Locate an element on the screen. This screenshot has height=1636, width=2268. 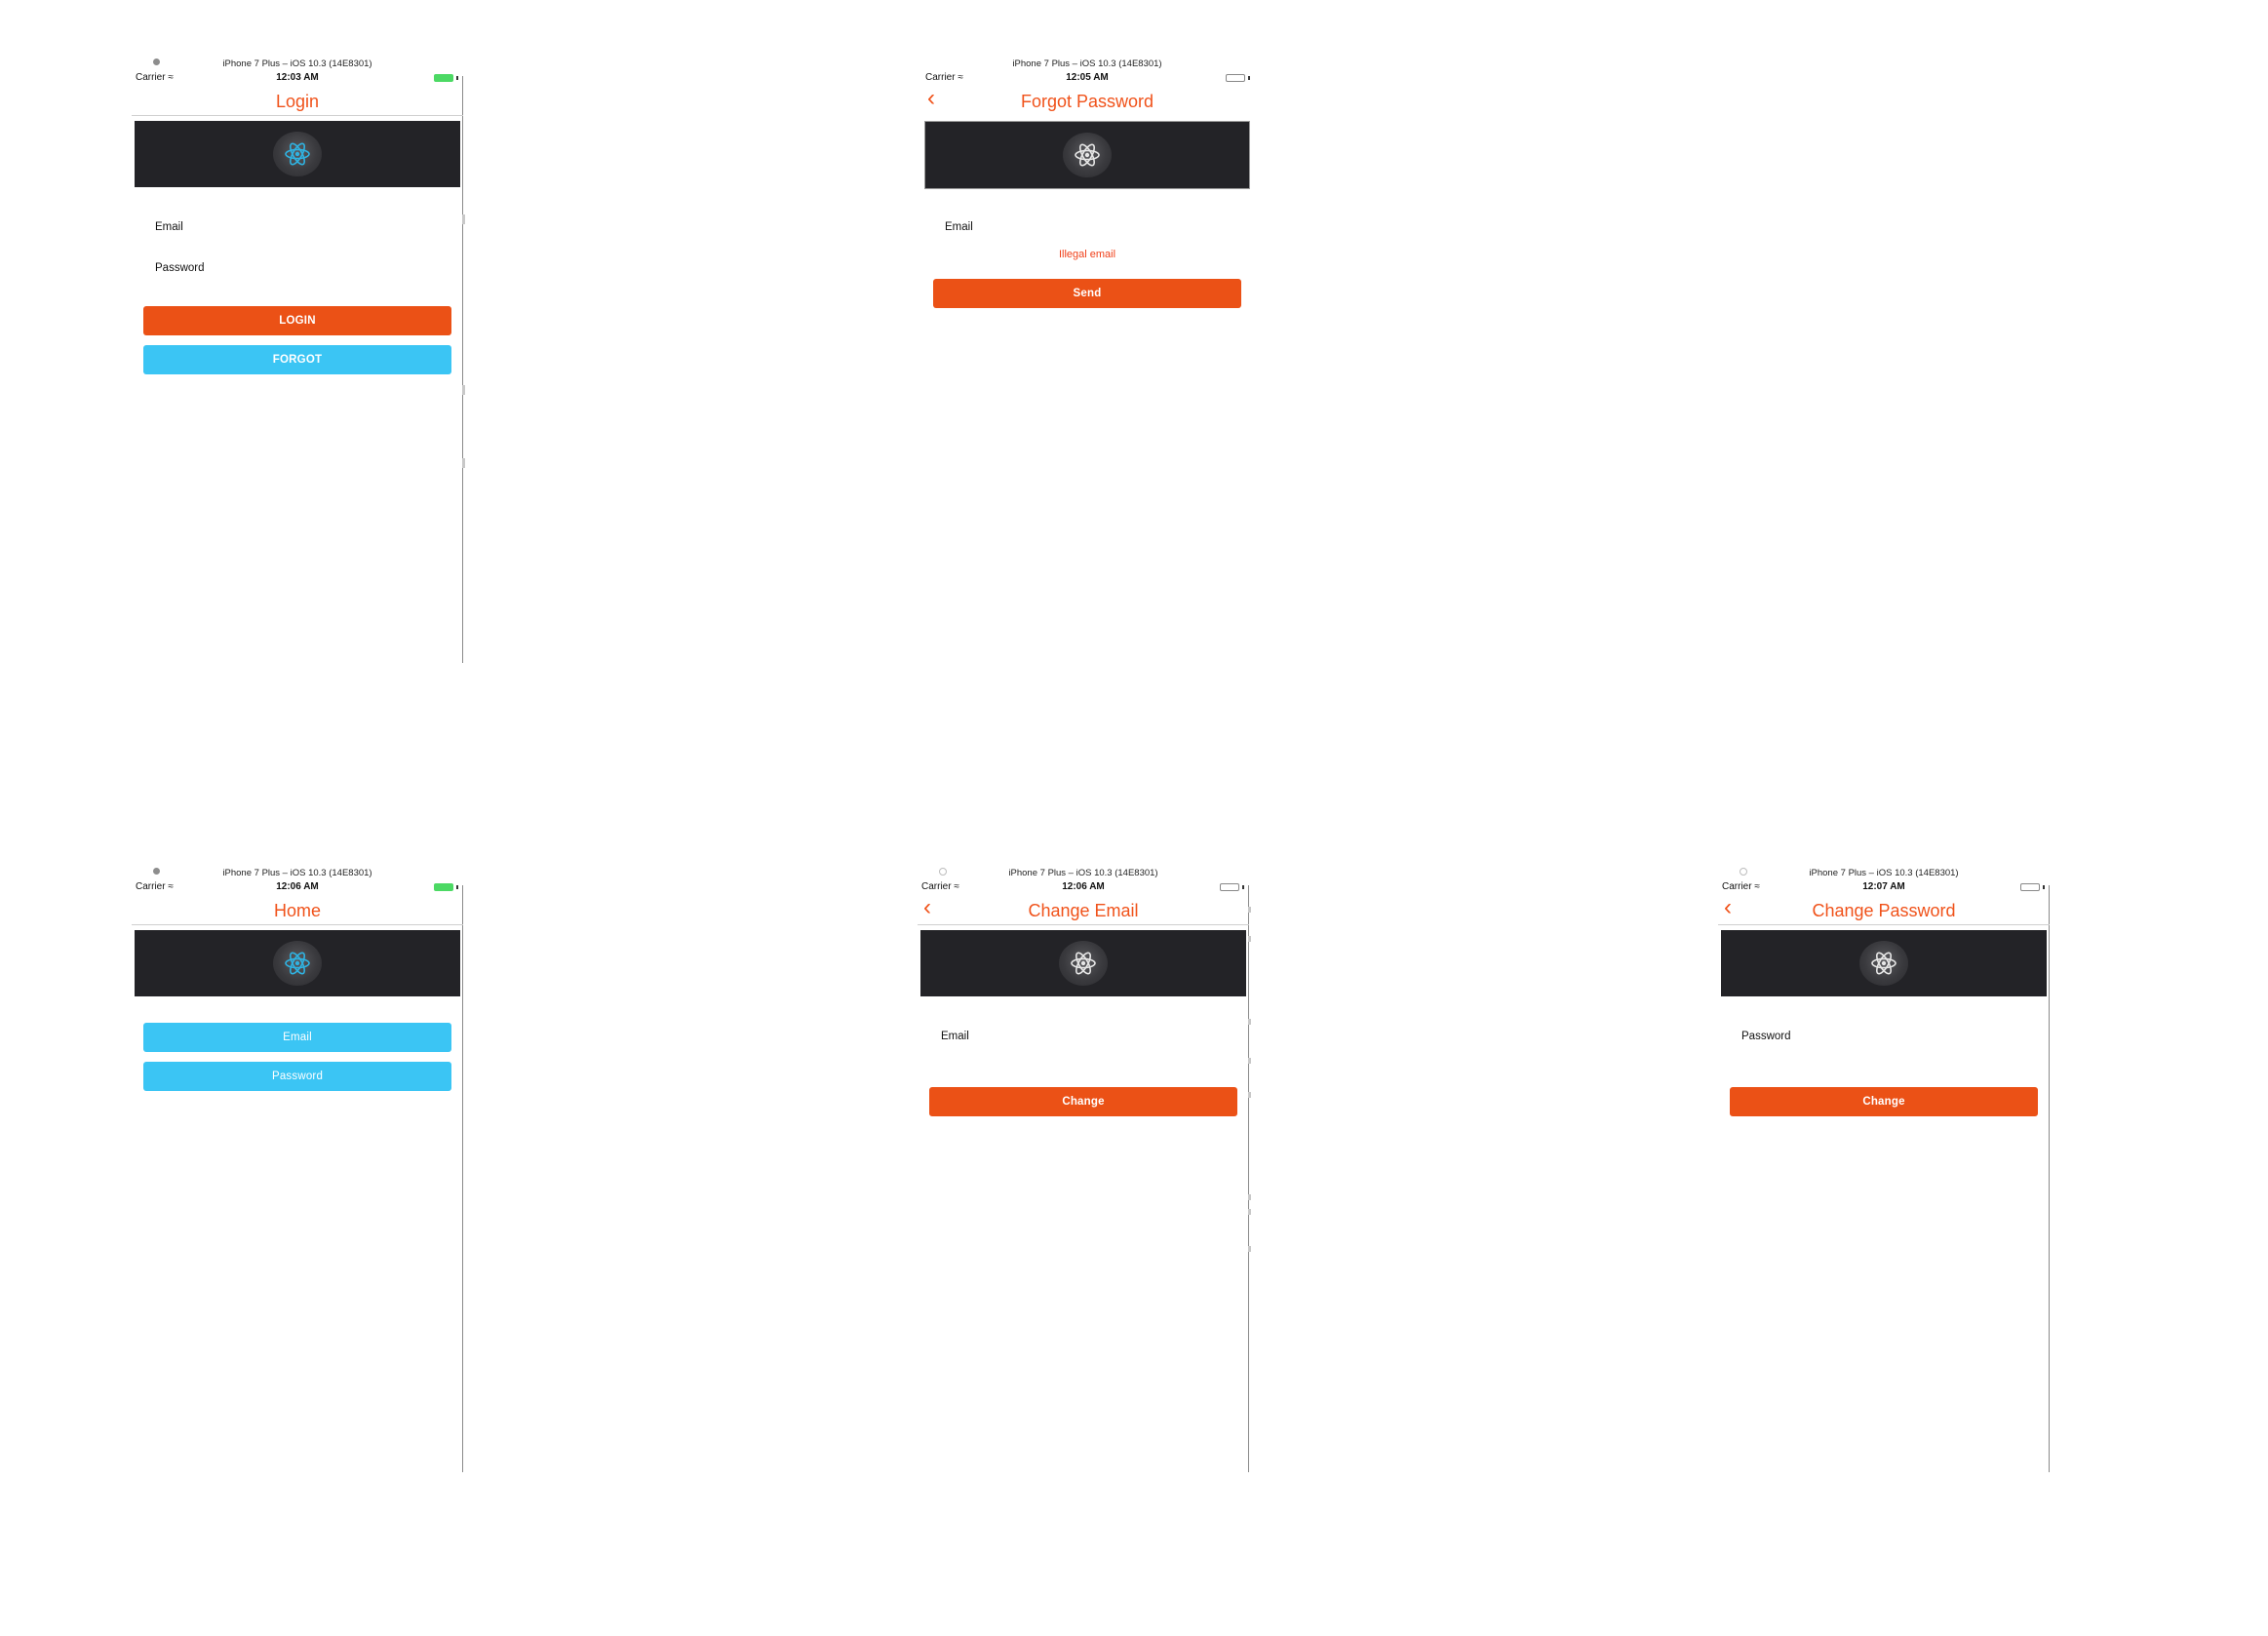
nav-bar: Login is located at coordinates (297, 101).